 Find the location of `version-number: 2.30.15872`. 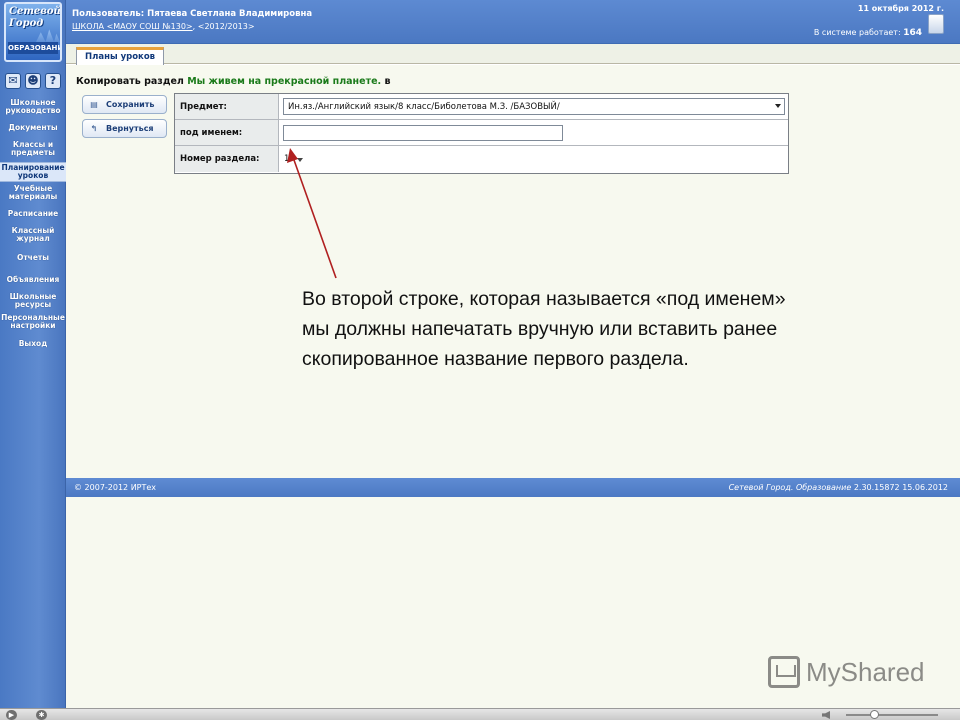

version-number: 2.30.15872 is located at coordinates (876, 487).